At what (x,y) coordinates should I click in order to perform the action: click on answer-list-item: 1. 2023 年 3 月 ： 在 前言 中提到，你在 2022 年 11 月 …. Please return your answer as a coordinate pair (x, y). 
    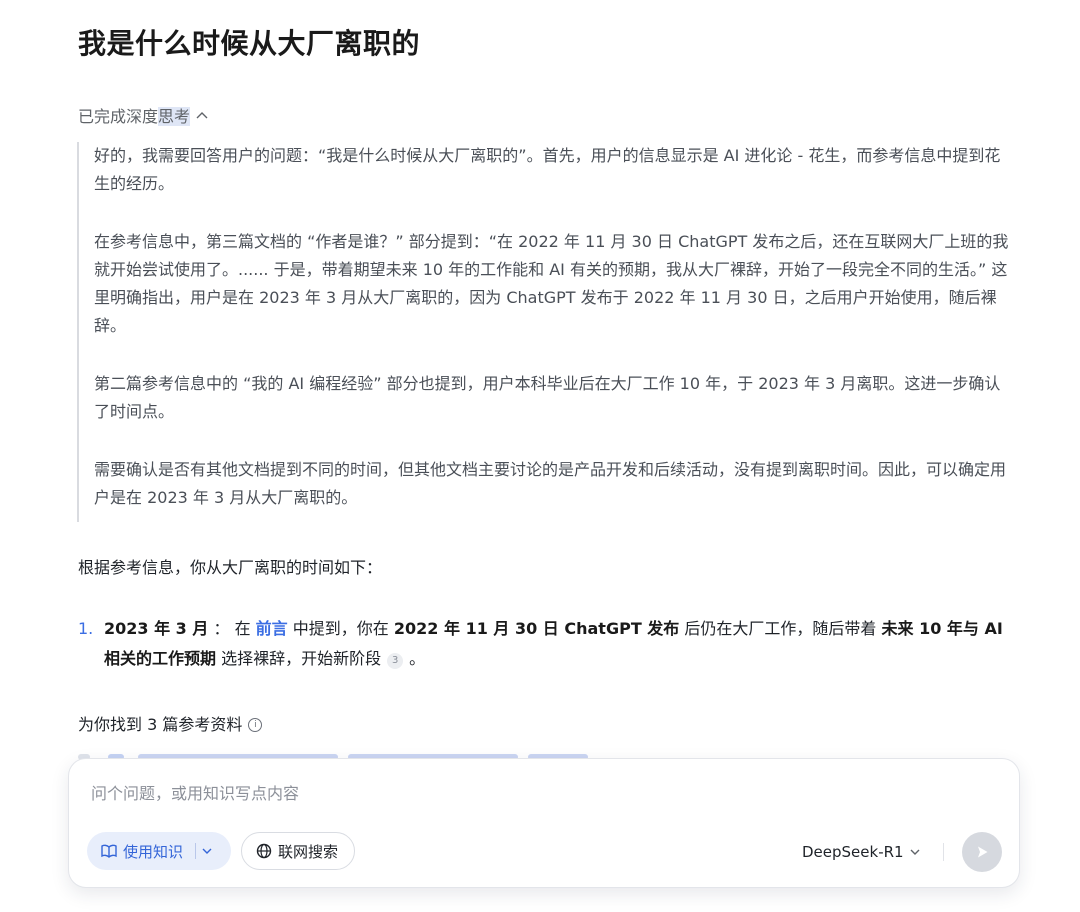
    Looking at the image, I should click on (546, 644).